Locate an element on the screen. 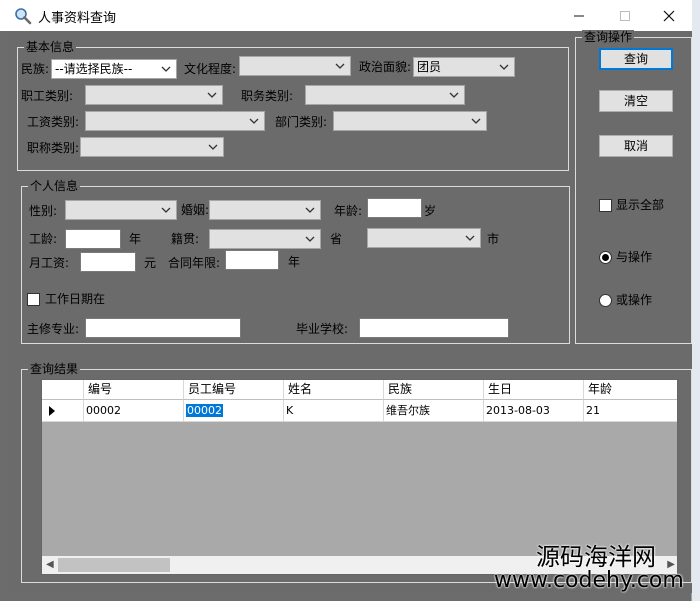 The height and width of the screenshot is (601, 700). radio-selected-dot is located at coordinates (605, 257).